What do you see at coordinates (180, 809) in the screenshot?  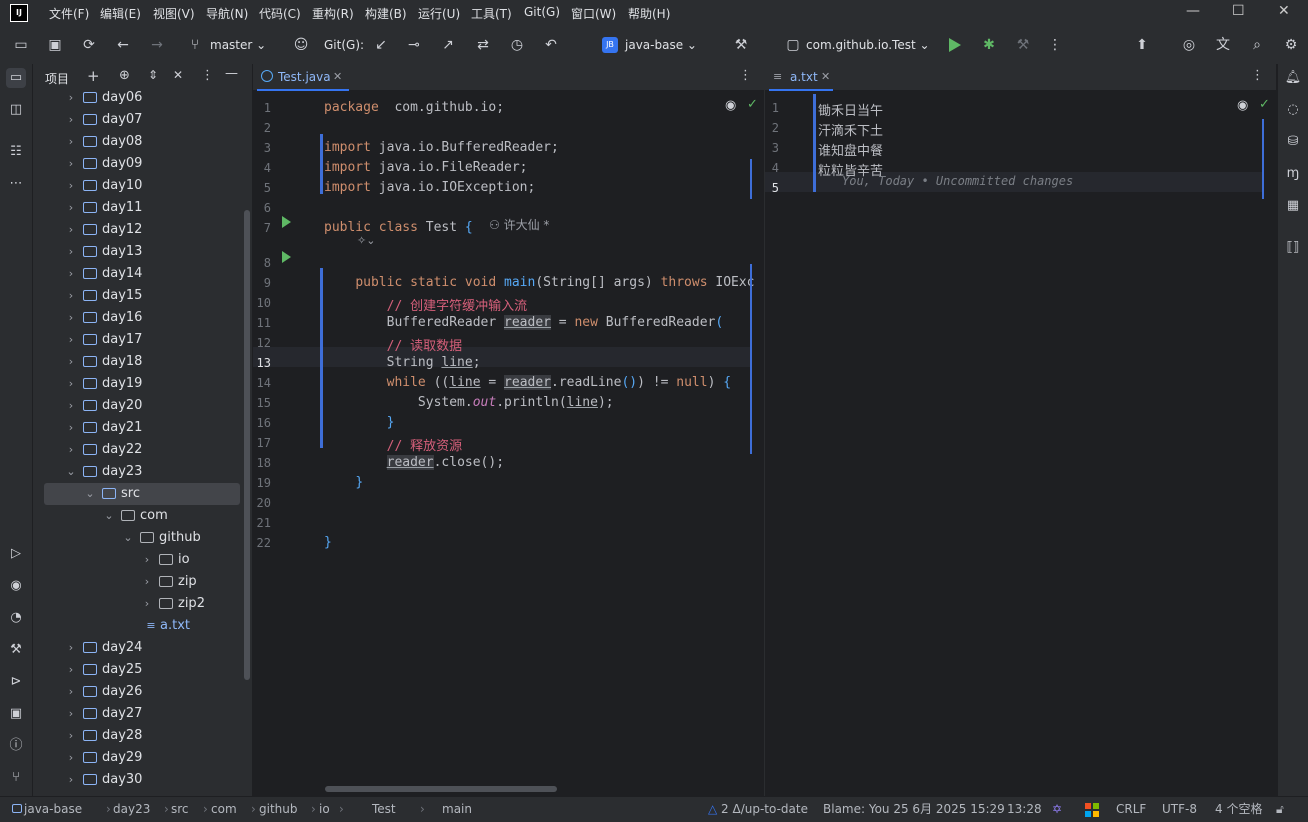 I see `breadcrumb-item: src` at bounding box center [180, 809].